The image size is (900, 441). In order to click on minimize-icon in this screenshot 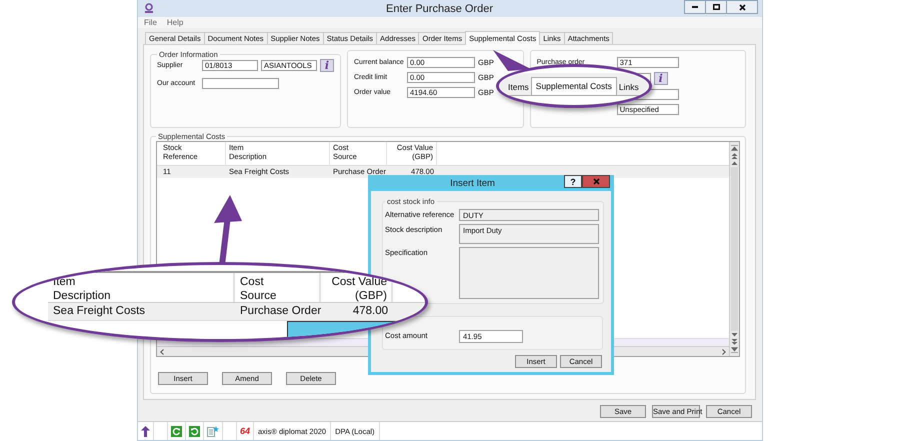, I will do `click(695, 7)`.